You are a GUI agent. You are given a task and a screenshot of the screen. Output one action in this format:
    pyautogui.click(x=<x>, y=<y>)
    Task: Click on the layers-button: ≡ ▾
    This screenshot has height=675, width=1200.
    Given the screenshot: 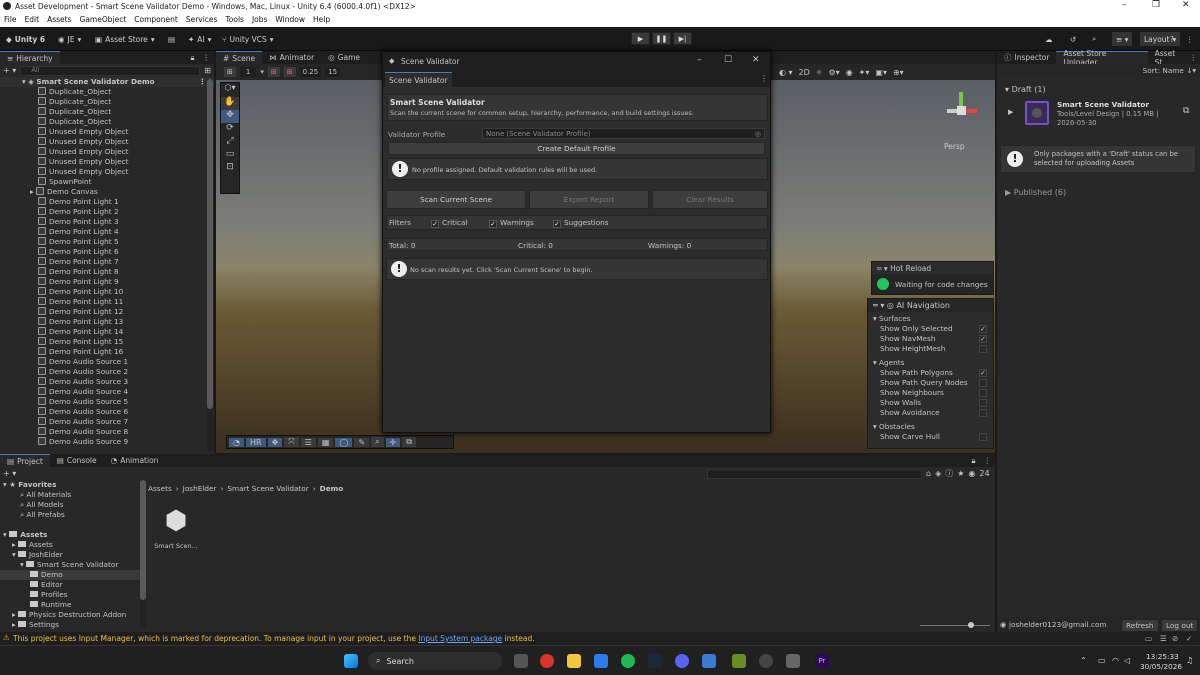 What is the action you would take?
    pyautogui.click(x=1122, y=39)
    